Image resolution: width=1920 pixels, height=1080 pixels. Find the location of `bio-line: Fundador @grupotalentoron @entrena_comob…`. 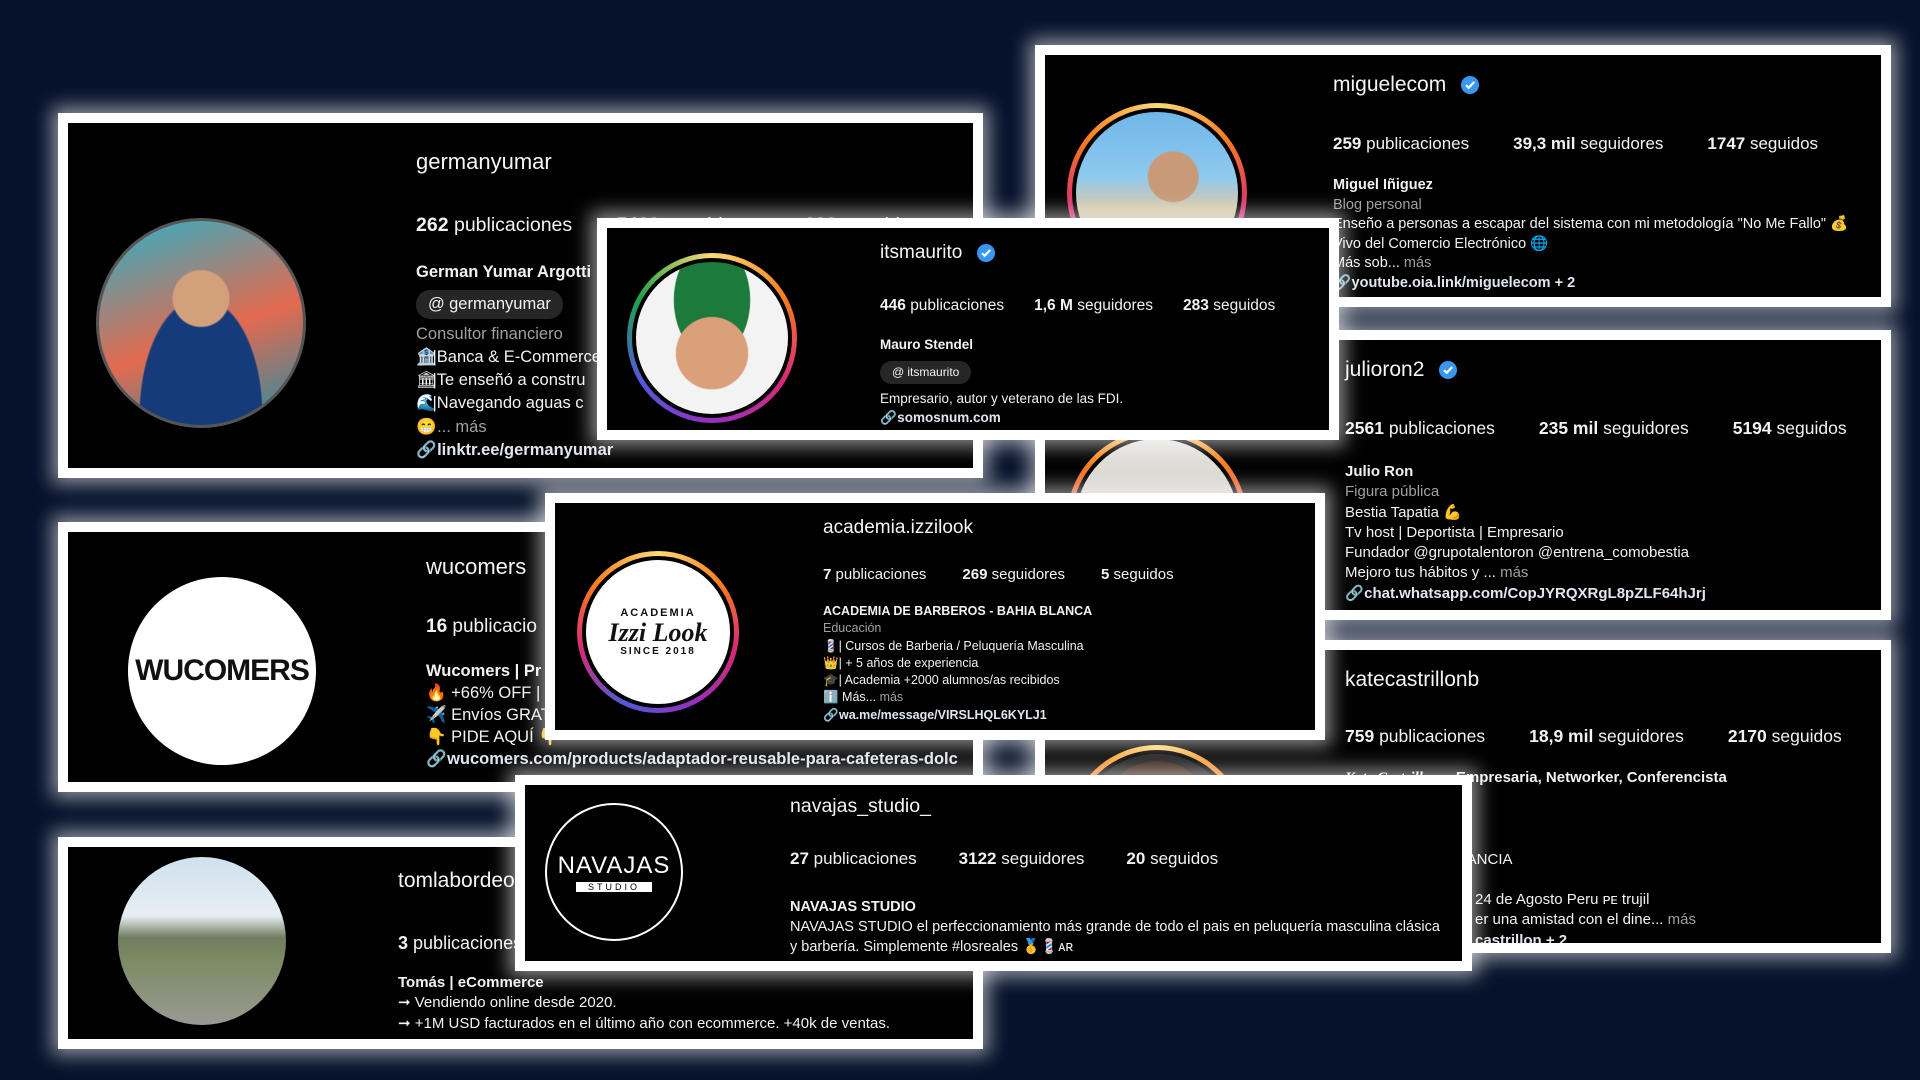

bio-line: Fundador @grupotalentoron @entrena_comob… is located at coordinates (1517, 552).